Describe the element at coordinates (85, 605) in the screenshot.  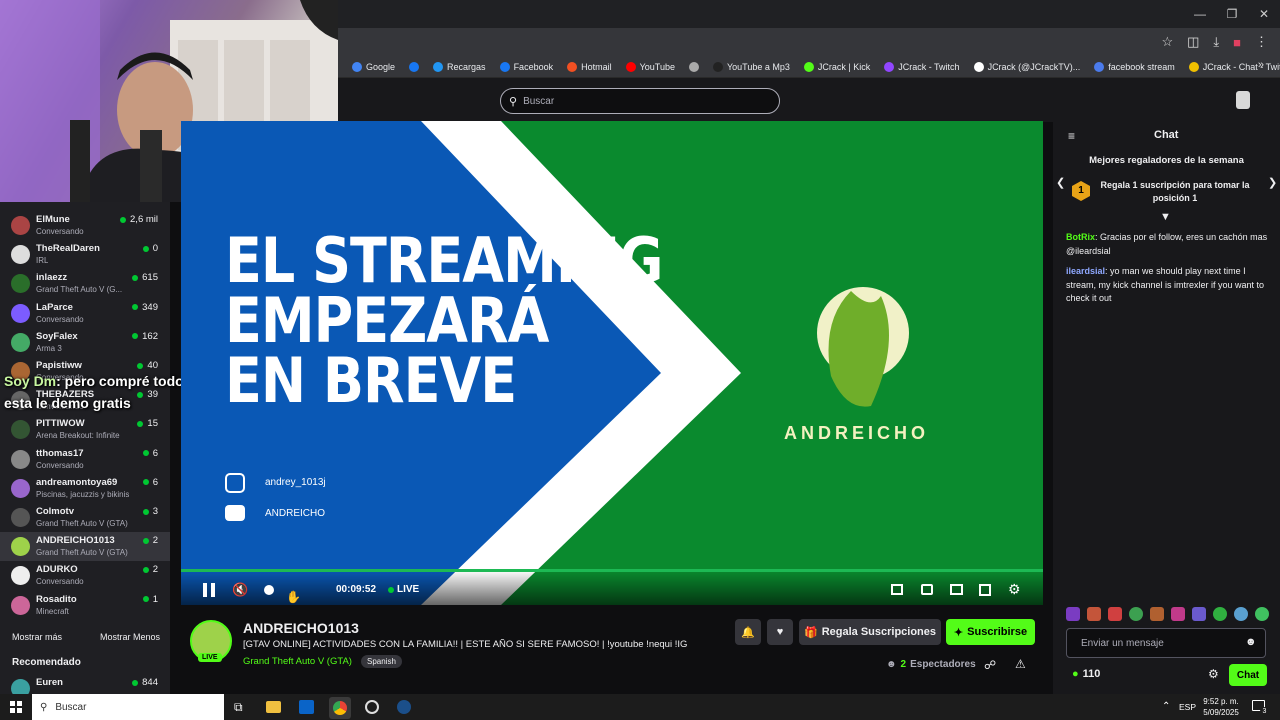
I see `sidebar-channel-item: Rosadito Minecraft 1` at that location.